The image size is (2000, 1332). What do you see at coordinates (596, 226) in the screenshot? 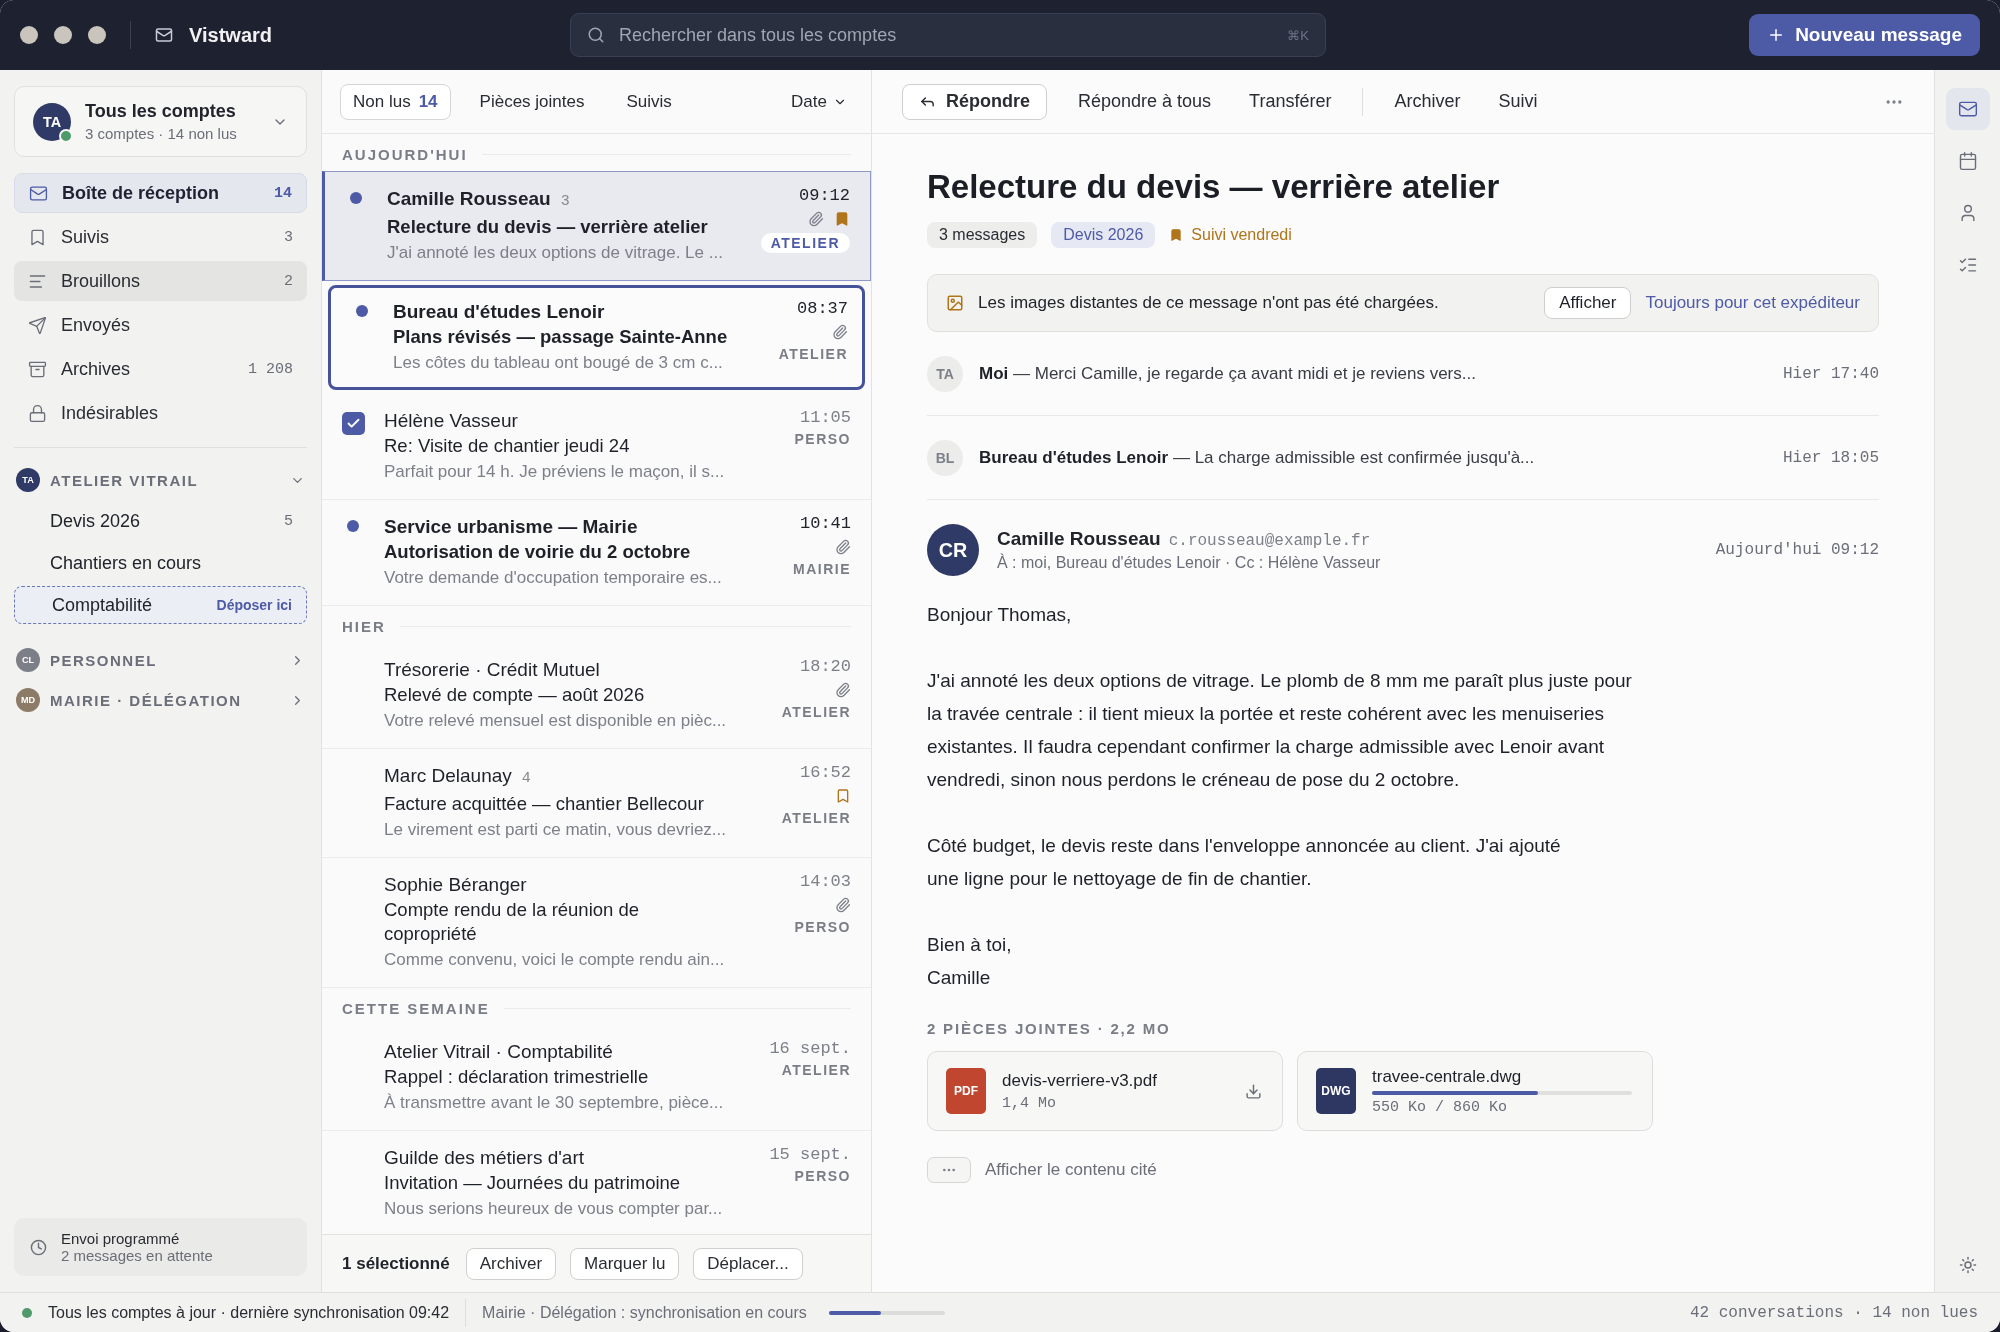
I see `message-row: Camille Rousseau 3 Relecture du devis — verrière atelier J'ai annoté les deux options de vitrage. Le ... 09:12 ATELIER` at bounding box center [596, 226].